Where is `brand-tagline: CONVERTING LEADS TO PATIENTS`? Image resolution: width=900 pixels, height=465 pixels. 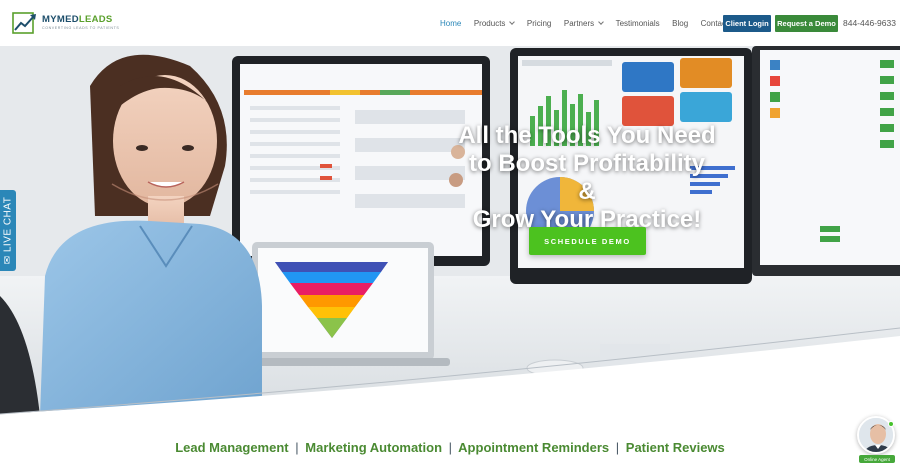 brand-tagline: CONVERTING LEADS TO PATIENTS is located at coordinates (81, 27).